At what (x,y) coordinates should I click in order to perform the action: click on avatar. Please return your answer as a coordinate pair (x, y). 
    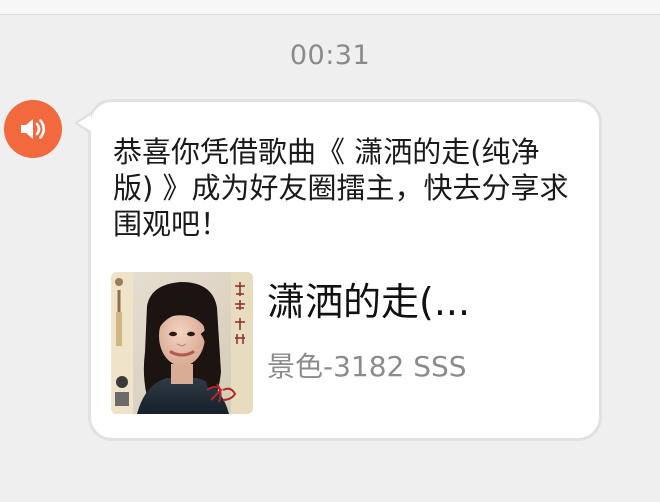
    Looking at the image, I should click on (33, 129).